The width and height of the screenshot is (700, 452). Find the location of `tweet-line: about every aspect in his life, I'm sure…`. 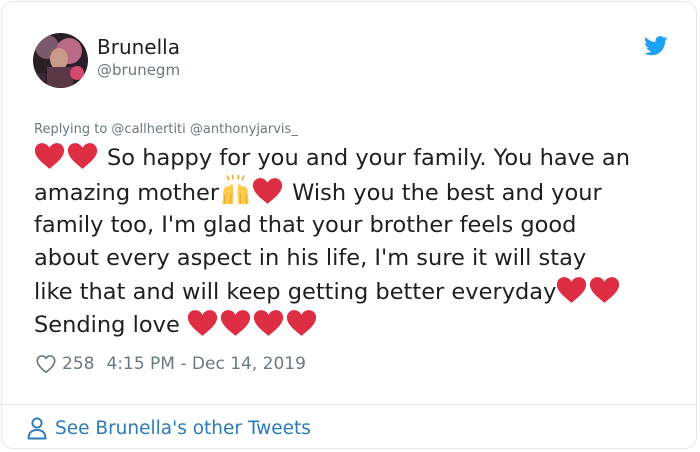

tweet-line: about every aspect in his life, I'm sure… is located at coordinates (310, 258).